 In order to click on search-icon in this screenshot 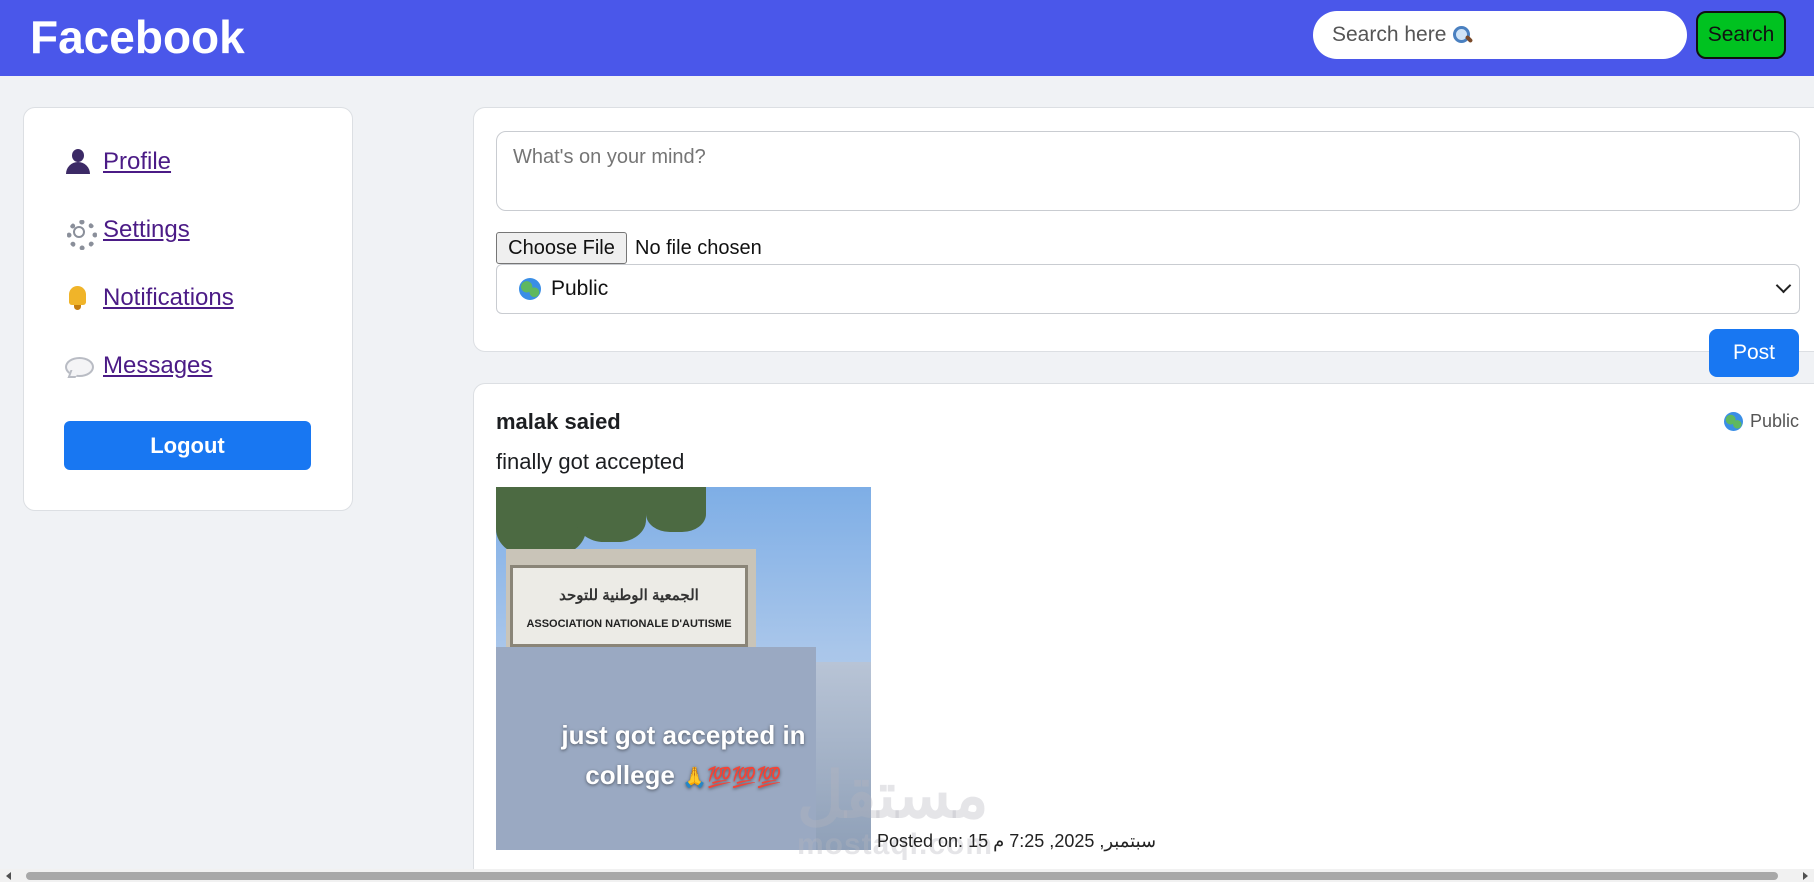, I will do `click(1462, 35)`.